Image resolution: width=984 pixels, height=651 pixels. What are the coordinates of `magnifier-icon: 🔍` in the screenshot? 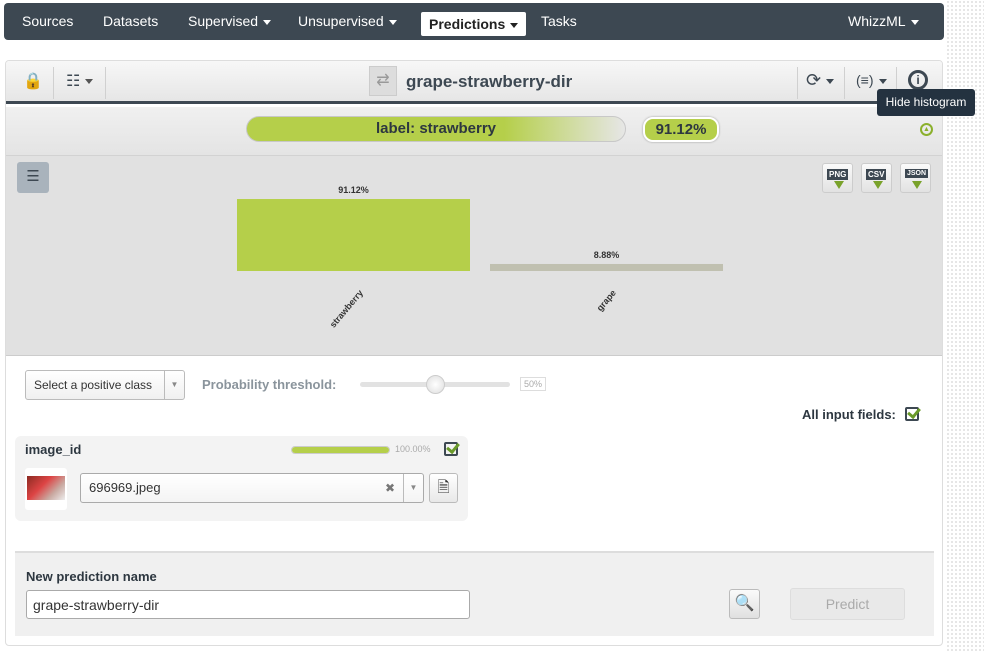 It's located at (744, 603).